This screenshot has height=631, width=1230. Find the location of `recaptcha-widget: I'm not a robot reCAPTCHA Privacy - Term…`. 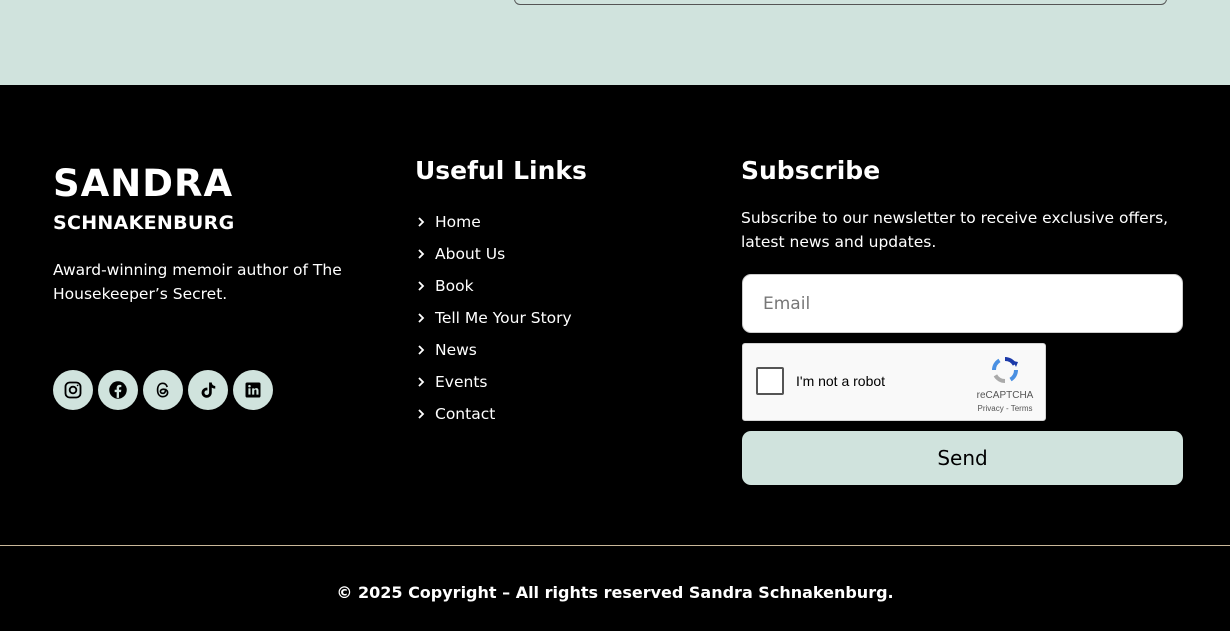

recaptcha-widget: I'm not a robot reCAPTCHA Privacy - Term… is located at coordinates (894, 382).